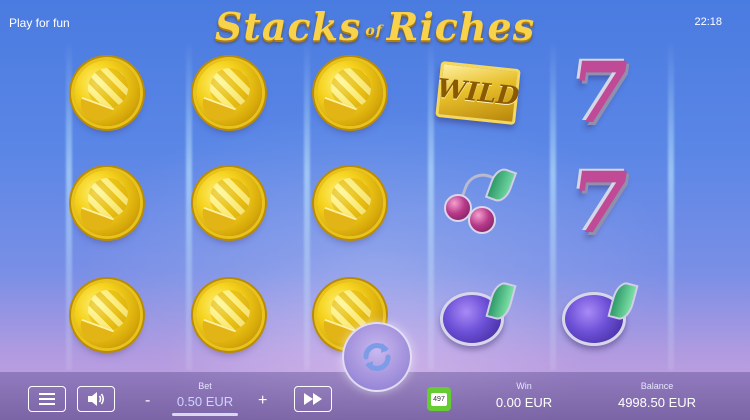 Image resolution: width=750 pixels, height=420 pixels. I want to click on fast-forward-icon, so click(313, 399).